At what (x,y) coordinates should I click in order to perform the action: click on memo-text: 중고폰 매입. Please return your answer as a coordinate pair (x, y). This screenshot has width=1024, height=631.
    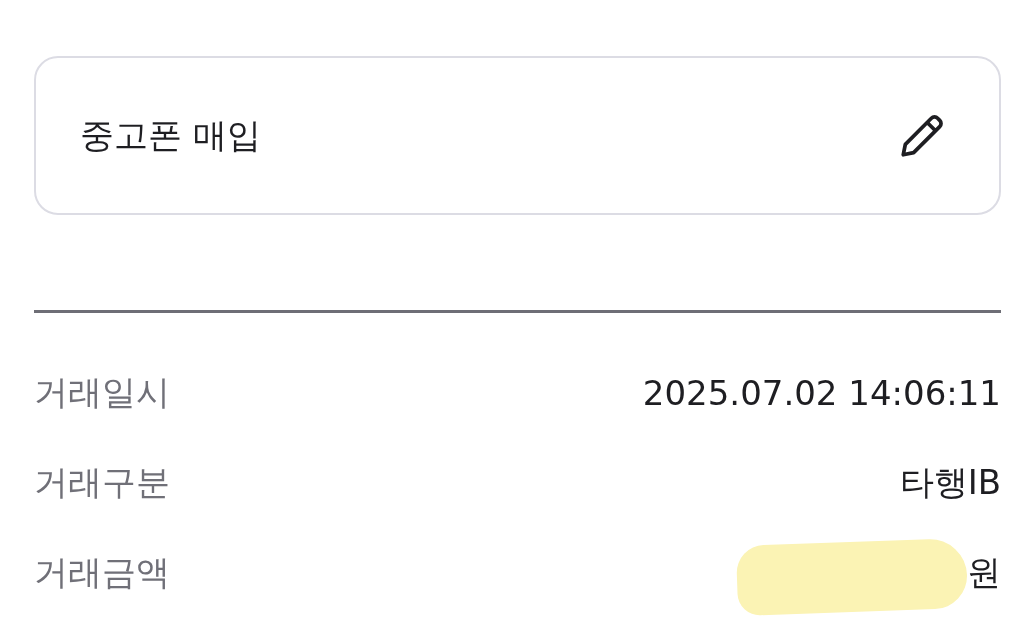
    Looking at the image, I should click on (170, 135).